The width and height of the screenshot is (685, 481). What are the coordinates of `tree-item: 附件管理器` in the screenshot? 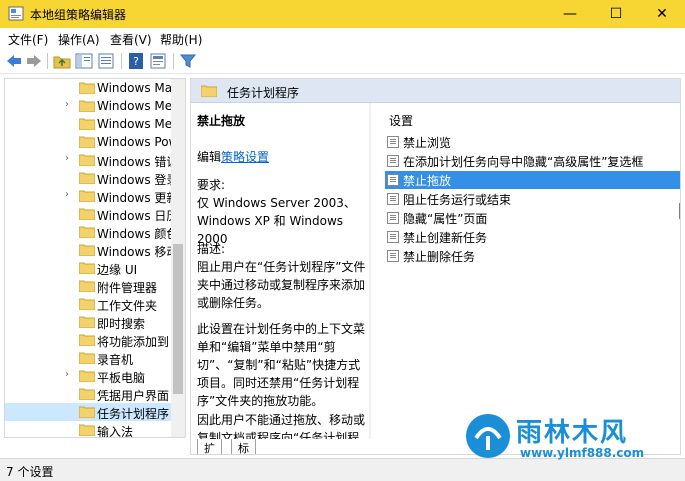 It's located at (89, 286).